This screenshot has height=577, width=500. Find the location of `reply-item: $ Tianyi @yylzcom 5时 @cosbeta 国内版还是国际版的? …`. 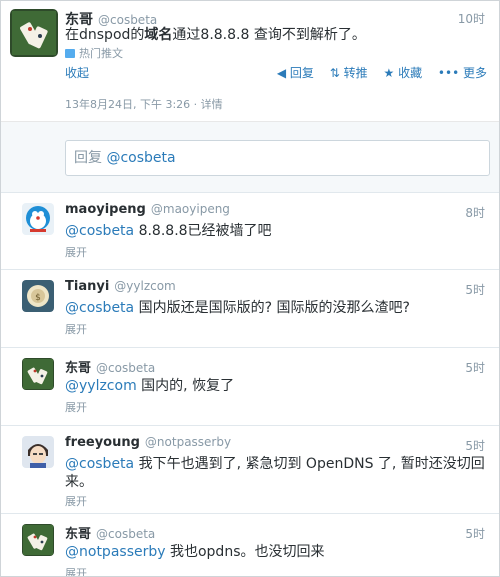

reply-item: $ Tianyi @yylzcom 5时 @cosbeta 国内版还是国际版的? … is located at coordinates (250, 309).